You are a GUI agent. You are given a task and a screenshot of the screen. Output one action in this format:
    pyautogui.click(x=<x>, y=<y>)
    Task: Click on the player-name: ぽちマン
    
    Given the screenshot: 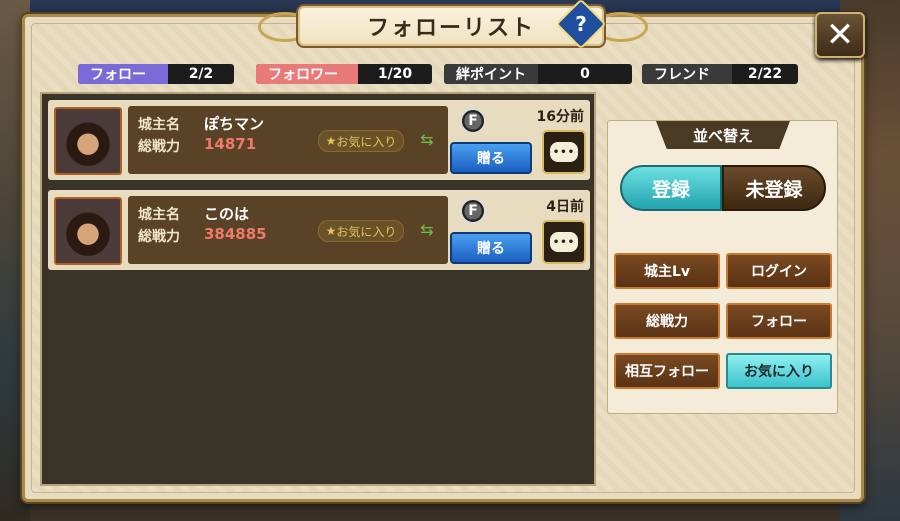 What is the action you would take?
    pyautogui.click(x=234, y=124)
    